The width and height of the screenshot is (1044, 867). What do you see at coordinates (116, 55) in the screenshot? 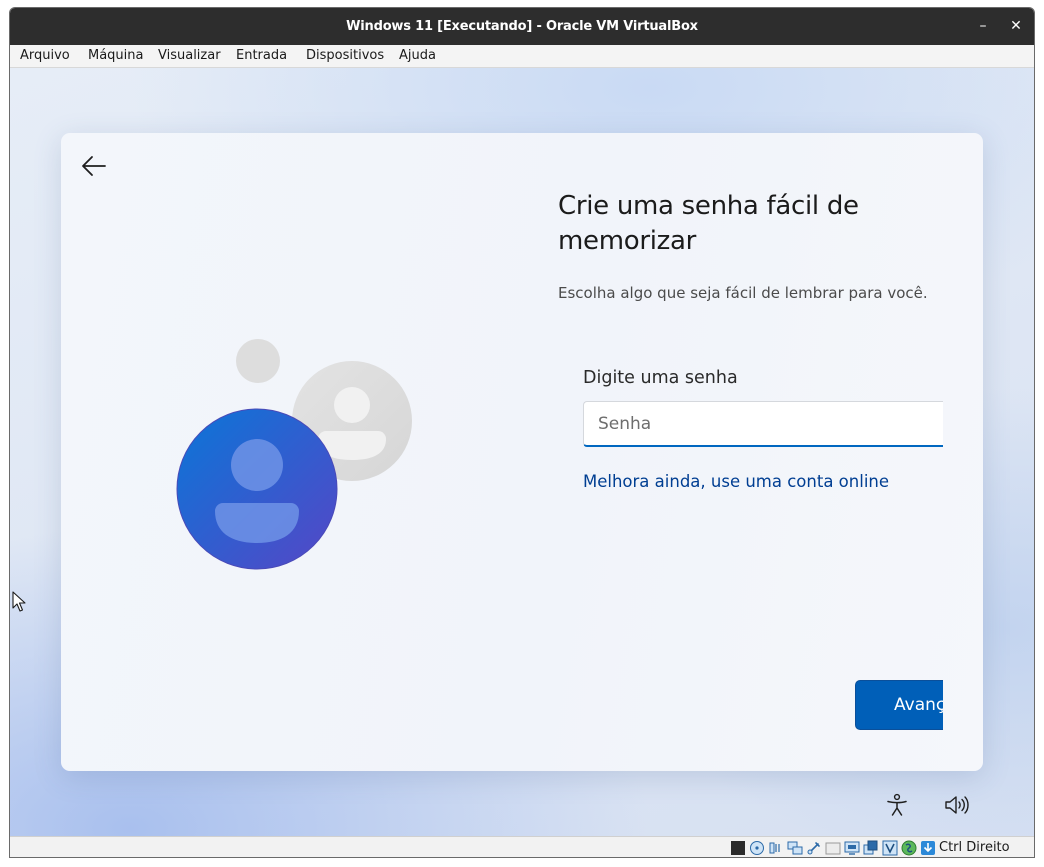
I see `menu-maquina: Máquina` at bounding box center [116, 55].